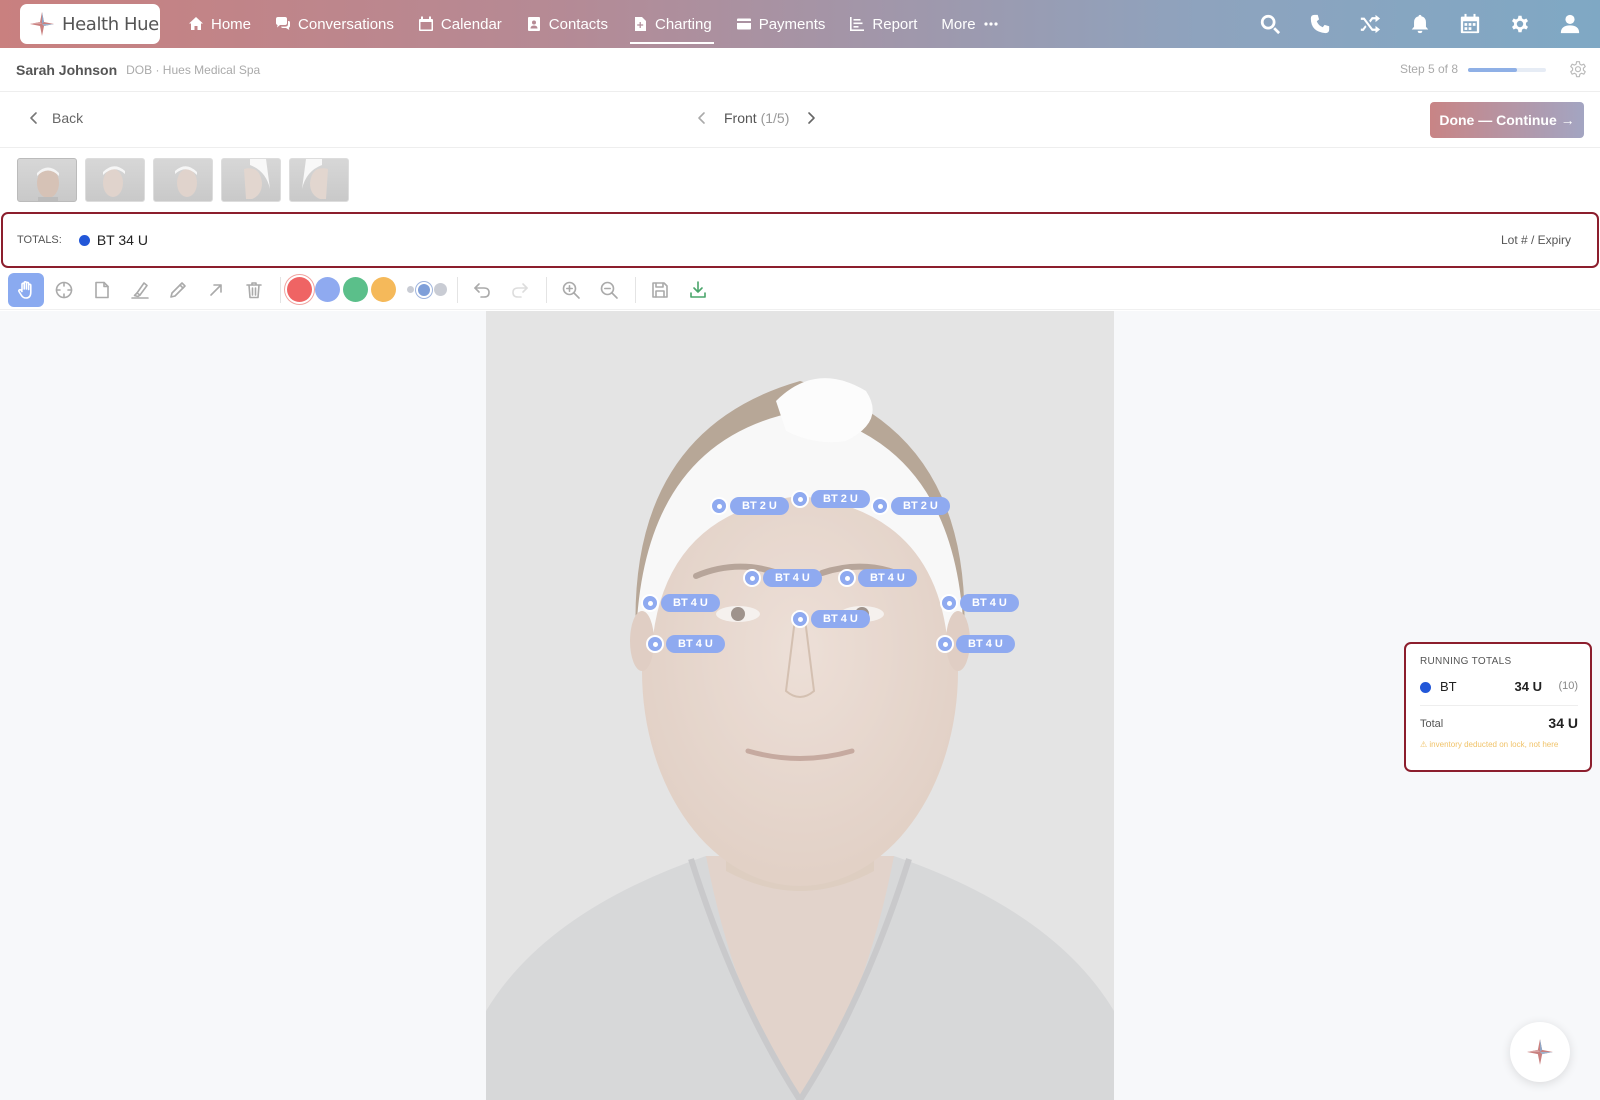 This screenshot has height=1100, width=1600. Describe the element at coordinates (811, 118) in the screenshot. I see `next-view-icon` at that location.